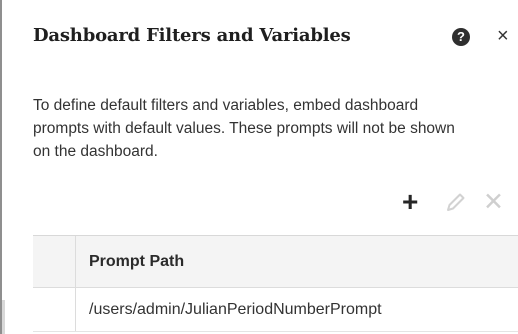  I want to click on dialog-title: Dashboard Filters and Variables, so click(192, 35).